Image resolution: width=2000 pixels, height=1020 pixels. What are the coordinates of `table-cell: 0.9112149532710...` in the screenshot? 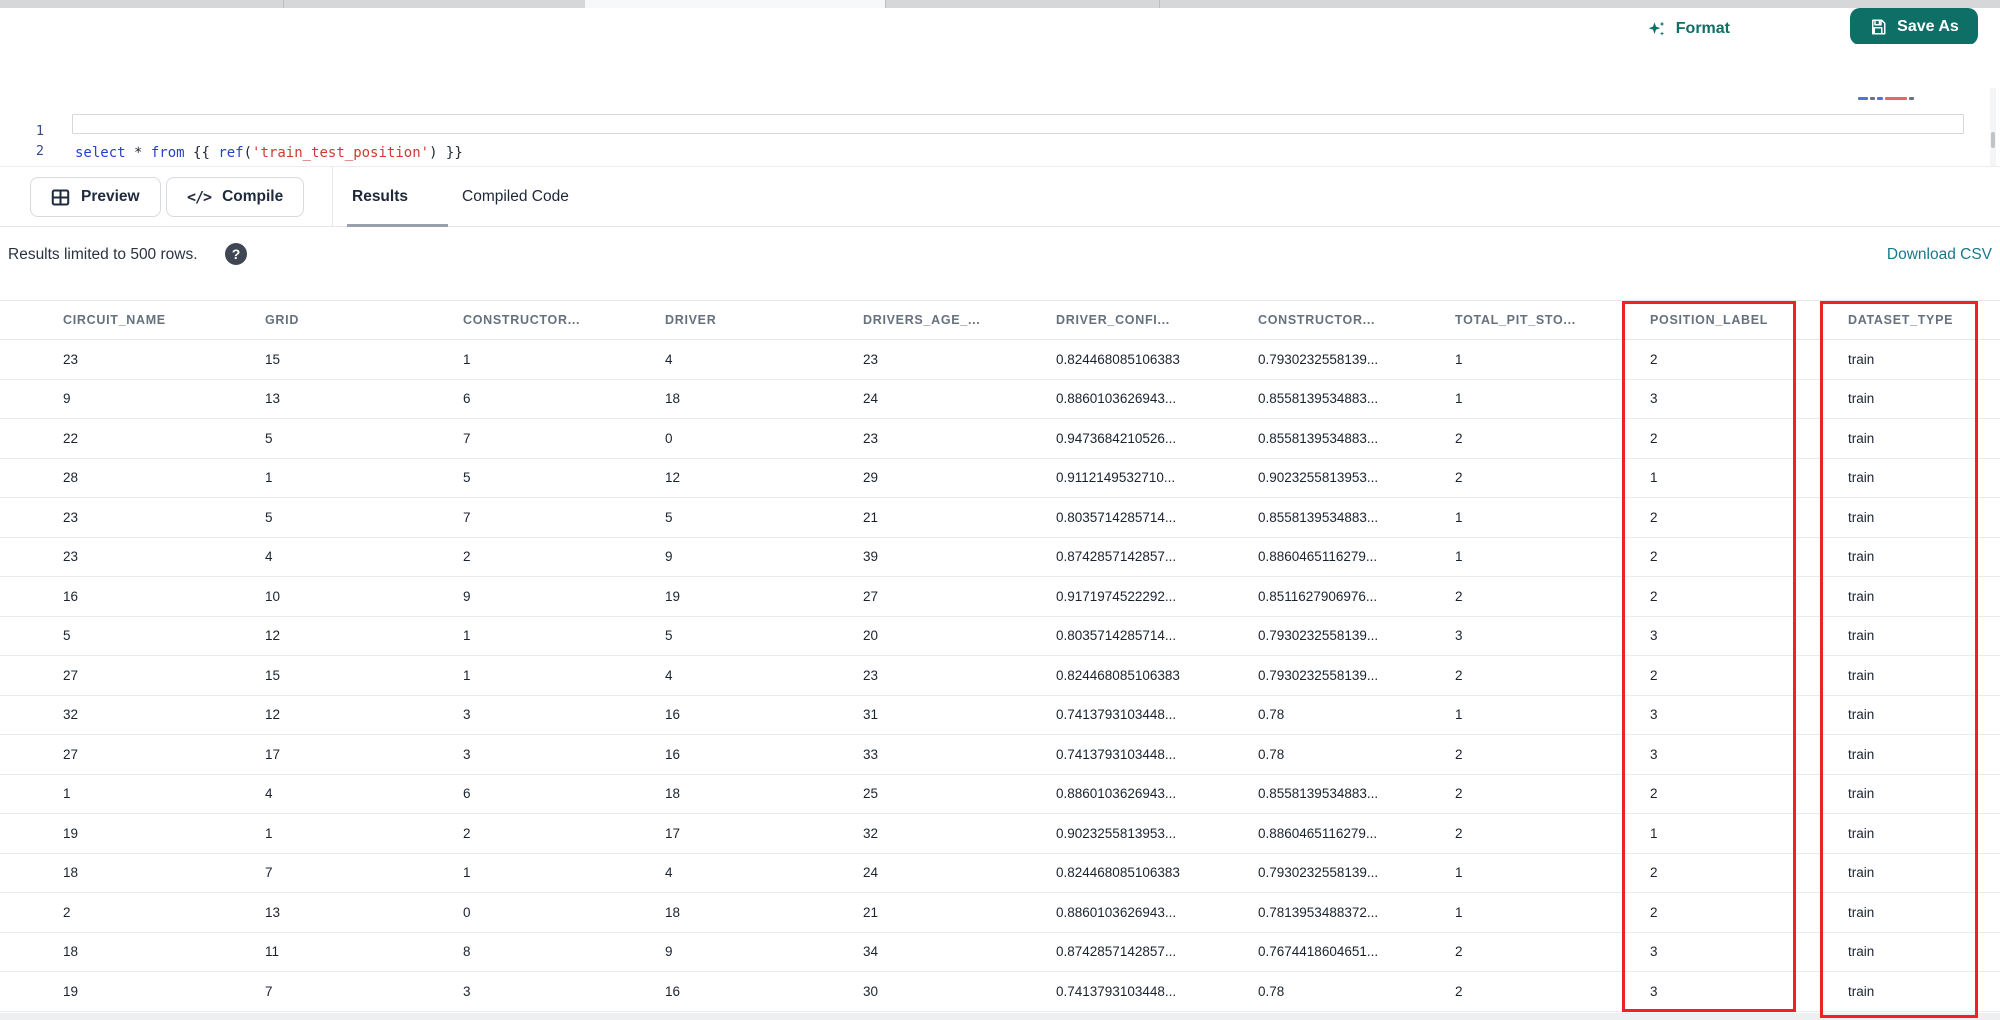 It's located at (1116, 478).